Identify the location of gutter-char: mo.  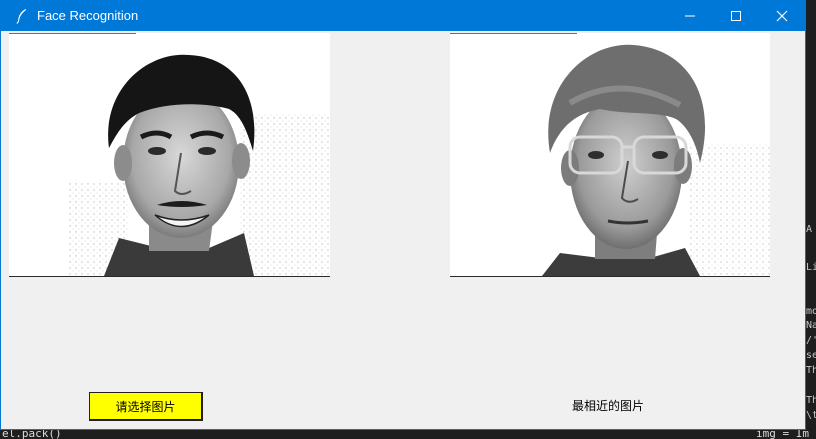
(811, 311).